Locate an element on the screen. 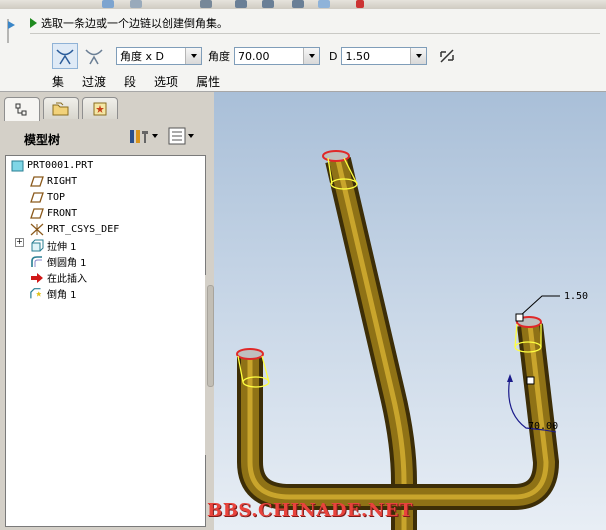 This screenshot has width=606, height=530. tree-item-chamfer: 倒角 1 is located at coordinates (53, 293).